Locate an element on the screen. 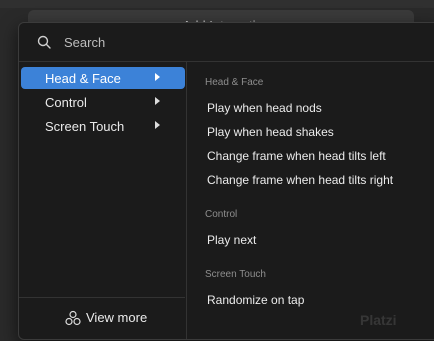 The width and height of the screenshot is (434, 341). platzi-watermark: Platzi is located at coordinates (378, 320).